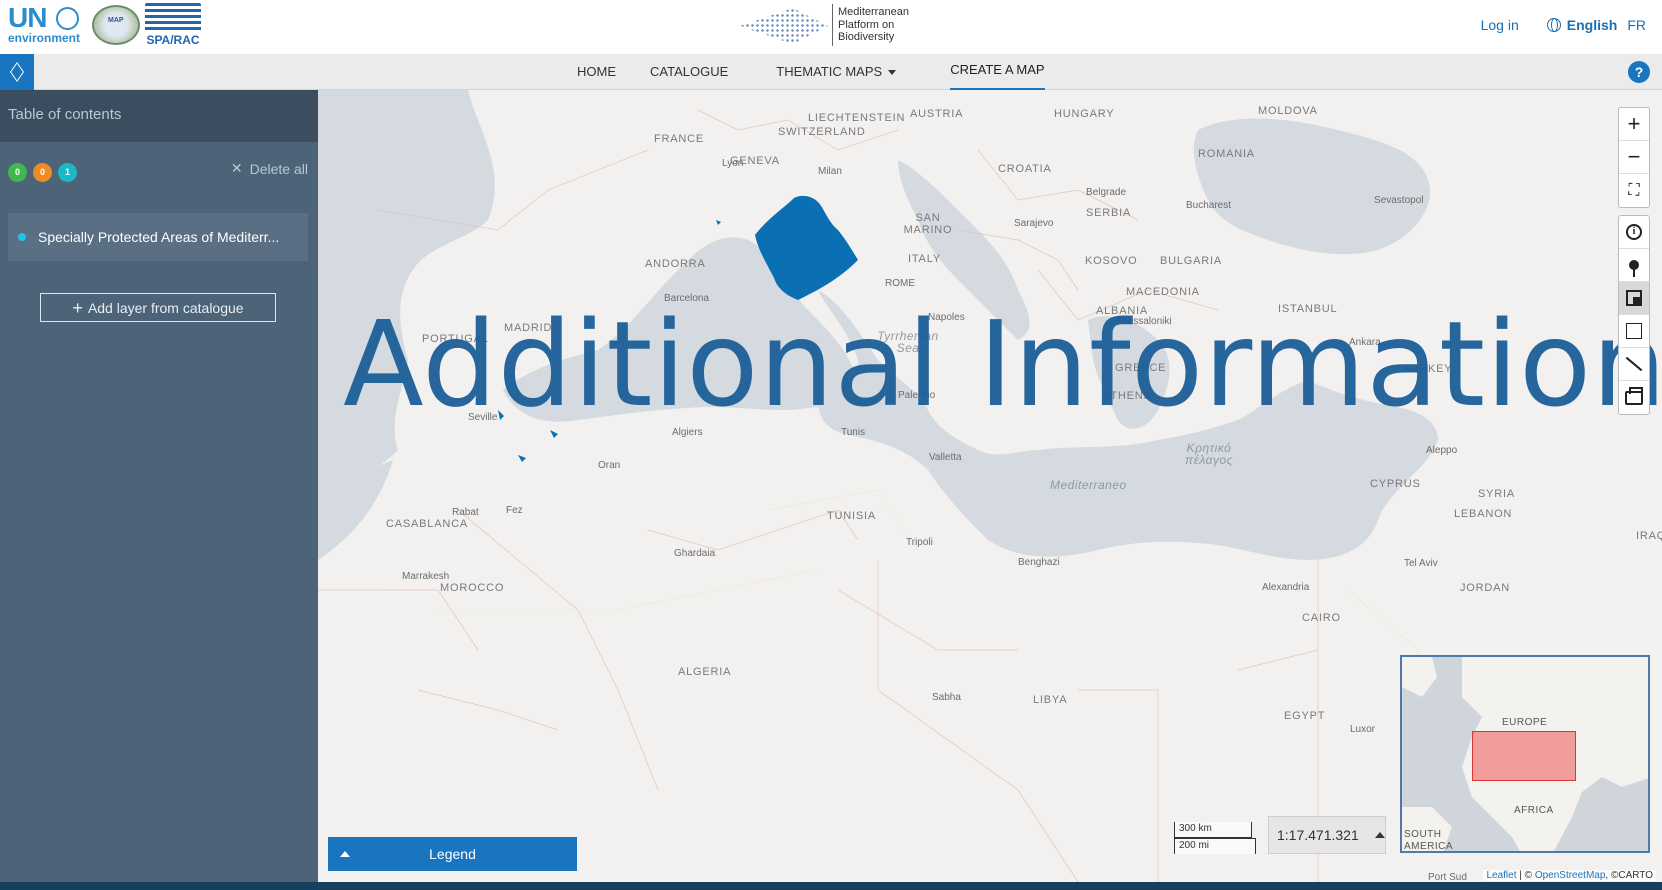 The height and width of the screenshot is (890, 1662). I want to click on label-algeria: ALGERIA, so click(705, 672).